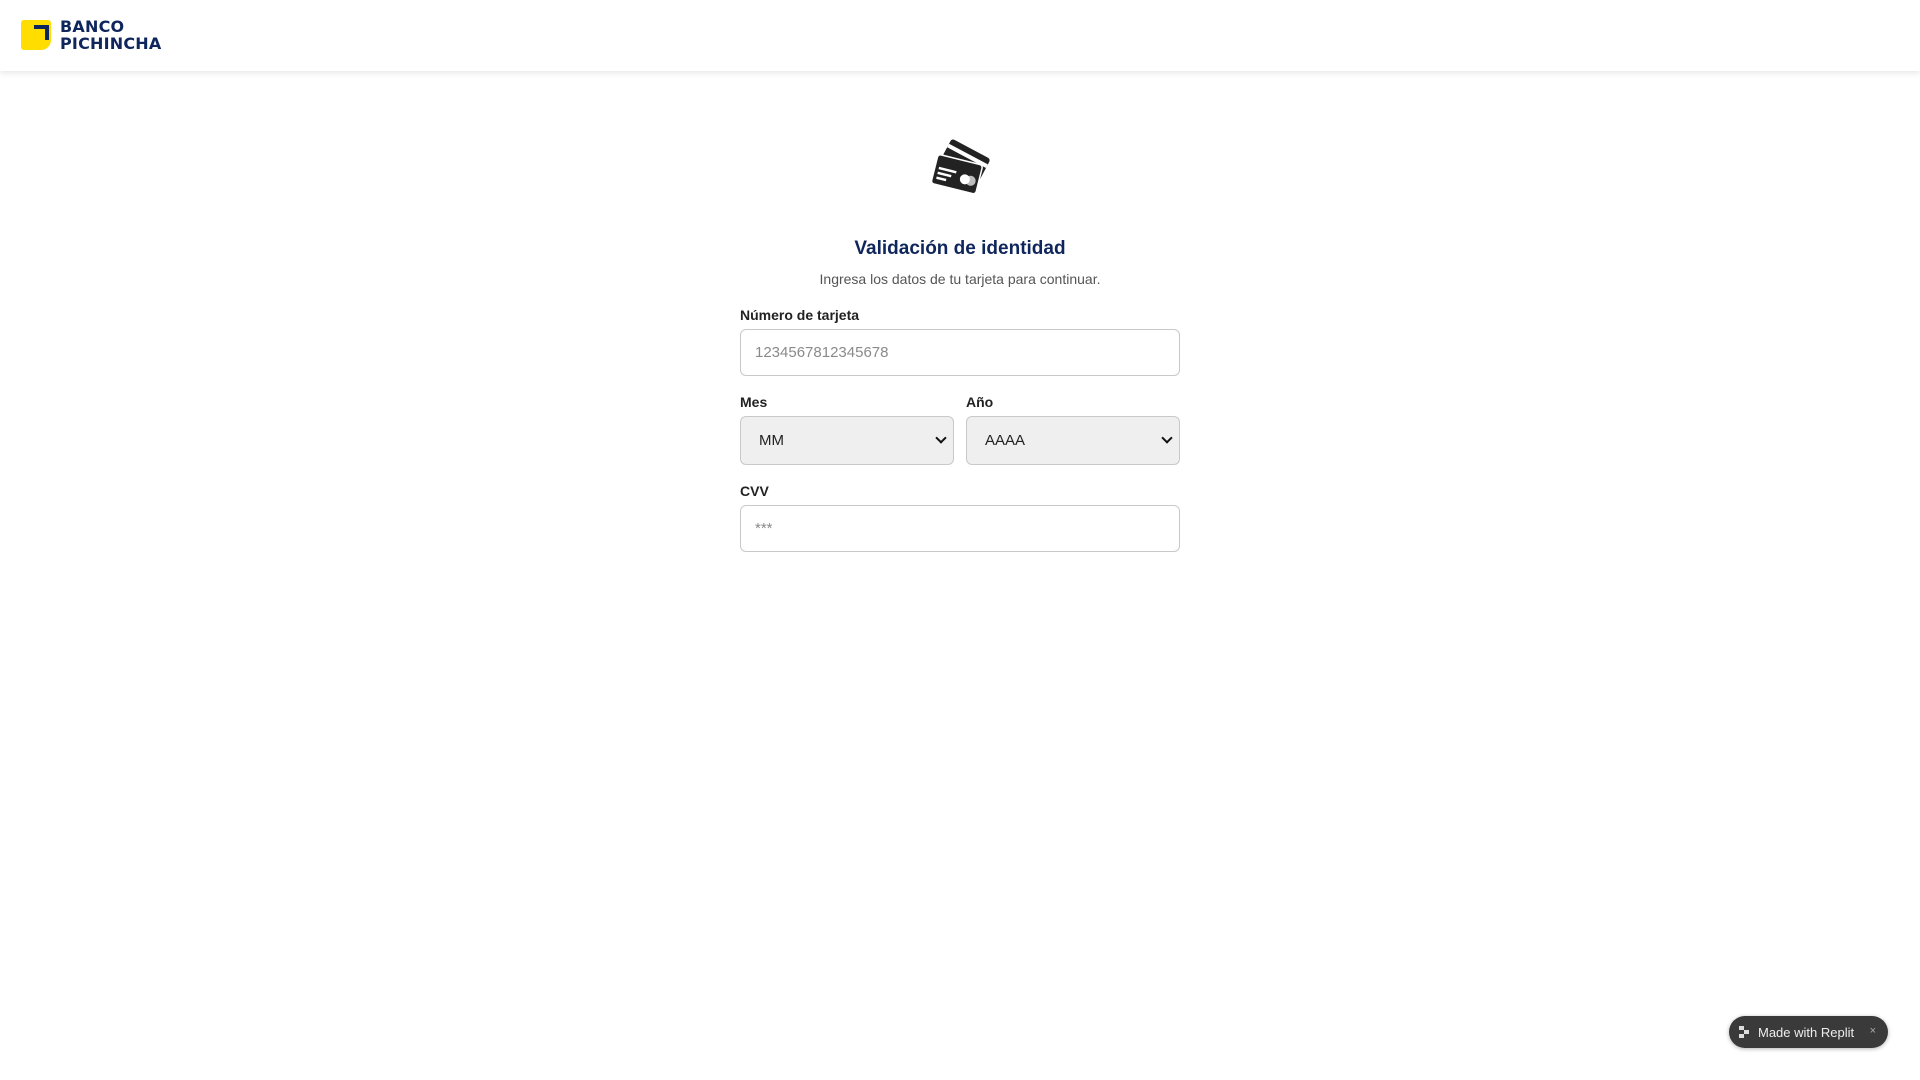 The image size is (1920, 1080). What do you see at coordinates (36, 35) in the screenshot?
I see `logo-mark-icon` at bounding box center [36, 35].